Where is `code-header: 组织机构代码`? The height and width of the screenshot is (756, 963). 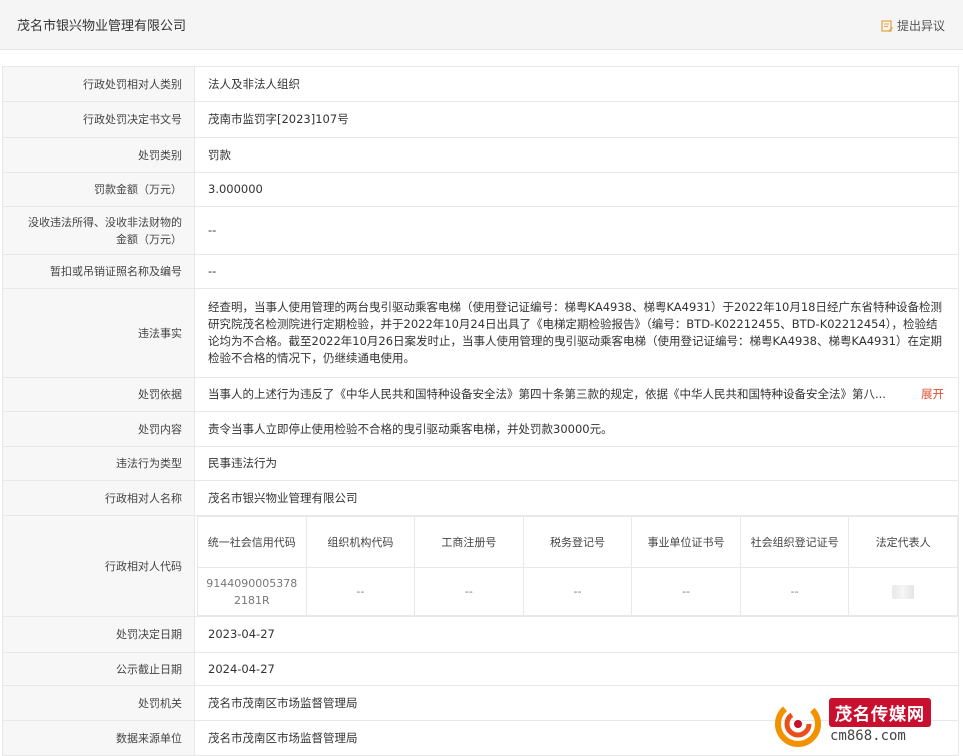 code-header: 组织机构代码 is located at coordinates (360, 542).